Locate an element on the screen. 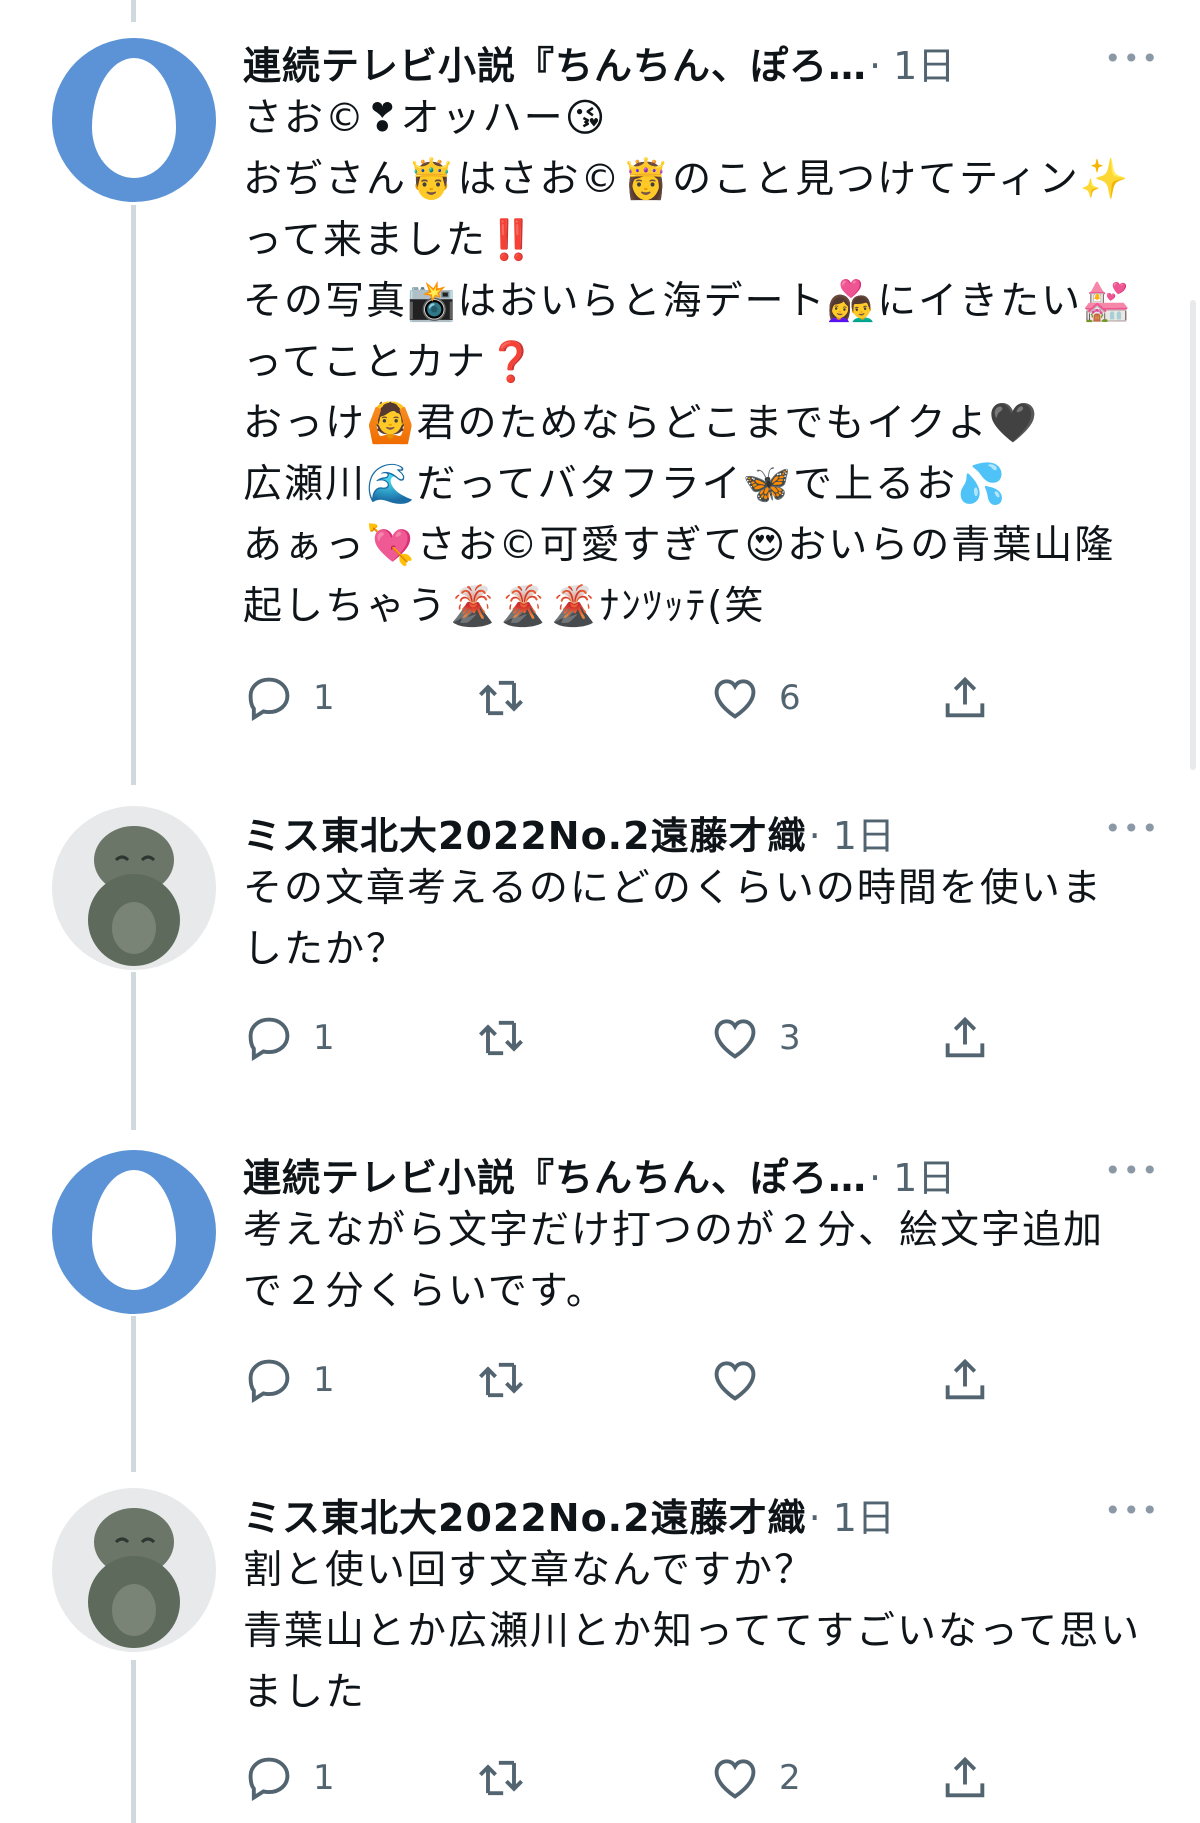  like-count: 6 is located at coordinates (790, 698).